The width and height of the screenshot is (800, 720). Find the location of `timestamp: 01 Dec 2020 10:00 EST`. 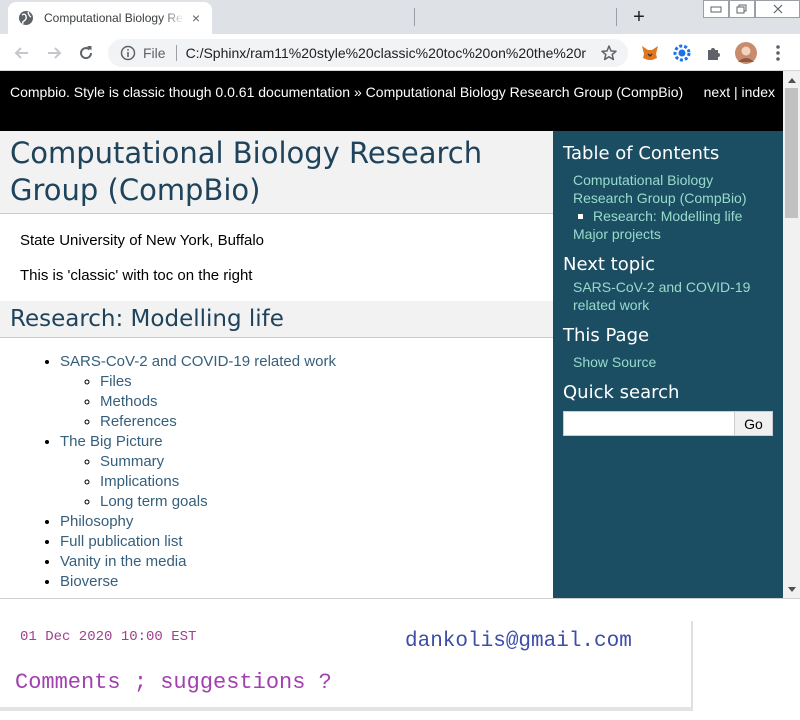

timestamp: 01 Dec 2020 10:00 EST is located at coordinates (108, 637).